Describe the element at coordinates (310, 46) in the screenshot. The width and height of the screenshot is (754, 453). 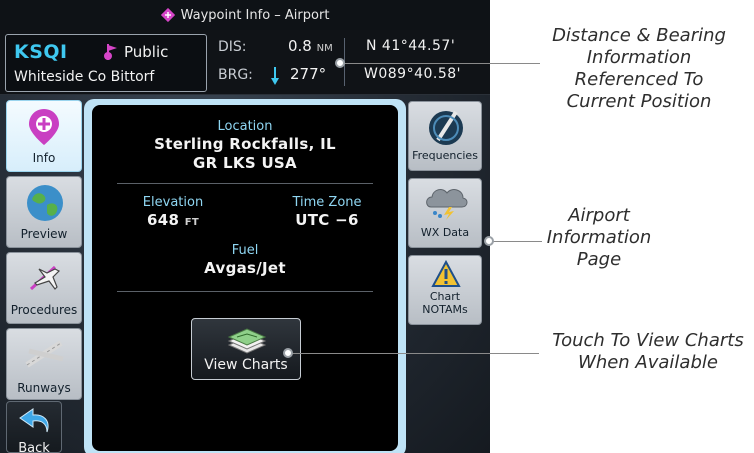
I see `distance-value: 0.8 NM` at that location.